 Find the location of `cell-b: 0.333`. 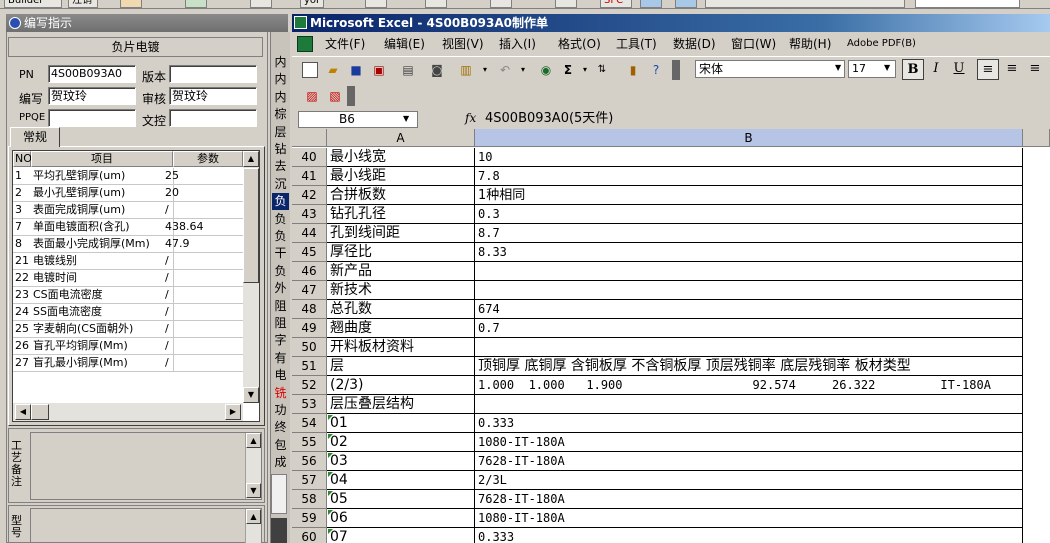

cell-b: 0.333 is located at coordinates (749, 535).